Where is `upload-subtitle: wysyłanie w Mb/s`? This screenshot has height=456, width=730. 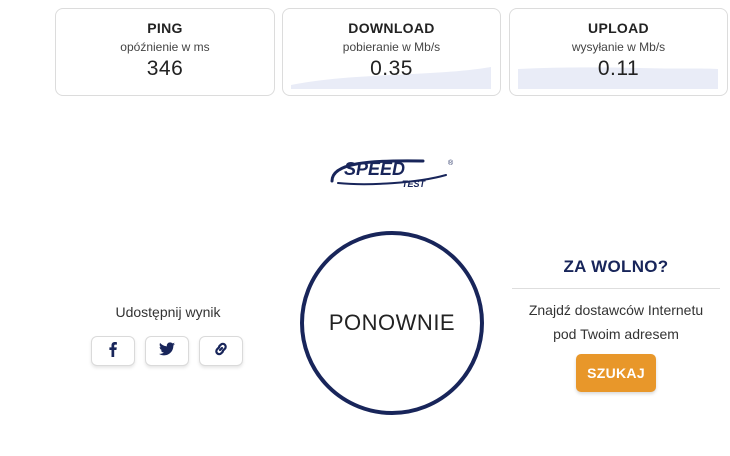
upload-subtitle: wysyłanie w Mb/s is located at coordinates (618, 47).